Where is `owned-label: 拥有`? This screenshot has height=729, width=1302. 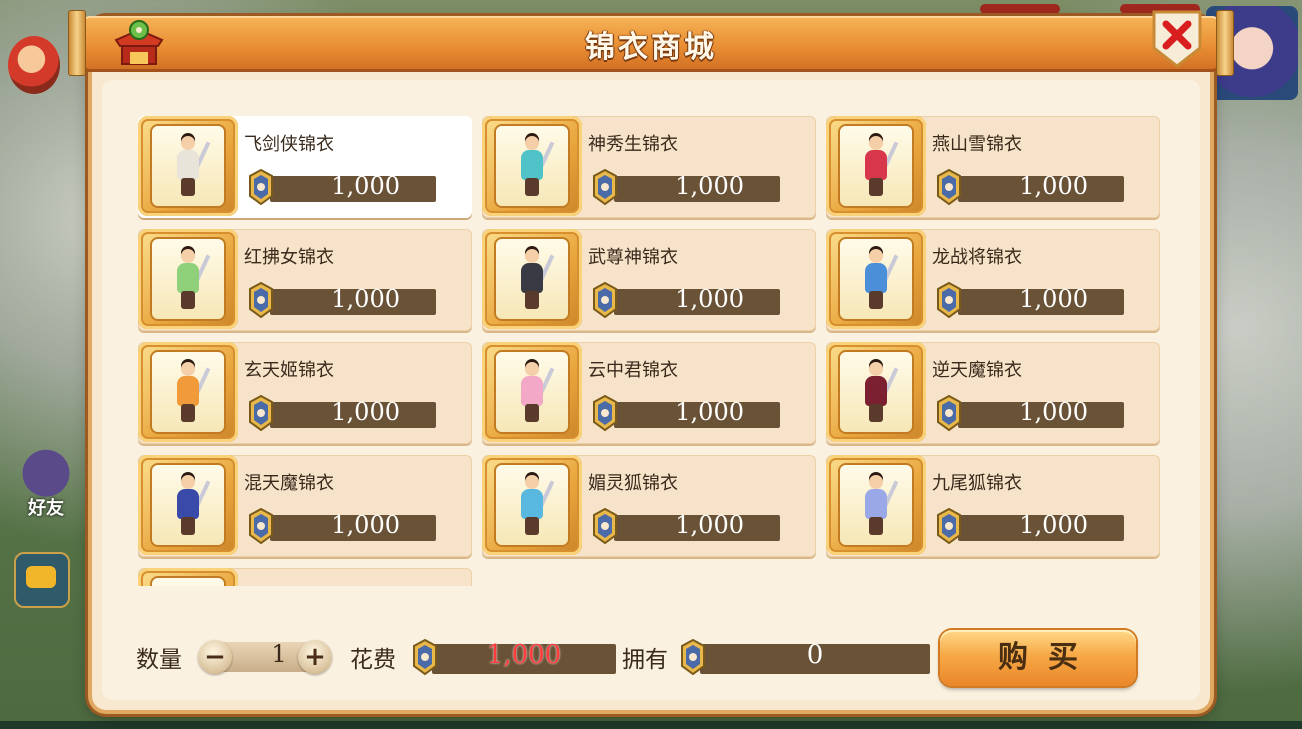 owned-label: 拥有 is located at coordinates (645, 660).